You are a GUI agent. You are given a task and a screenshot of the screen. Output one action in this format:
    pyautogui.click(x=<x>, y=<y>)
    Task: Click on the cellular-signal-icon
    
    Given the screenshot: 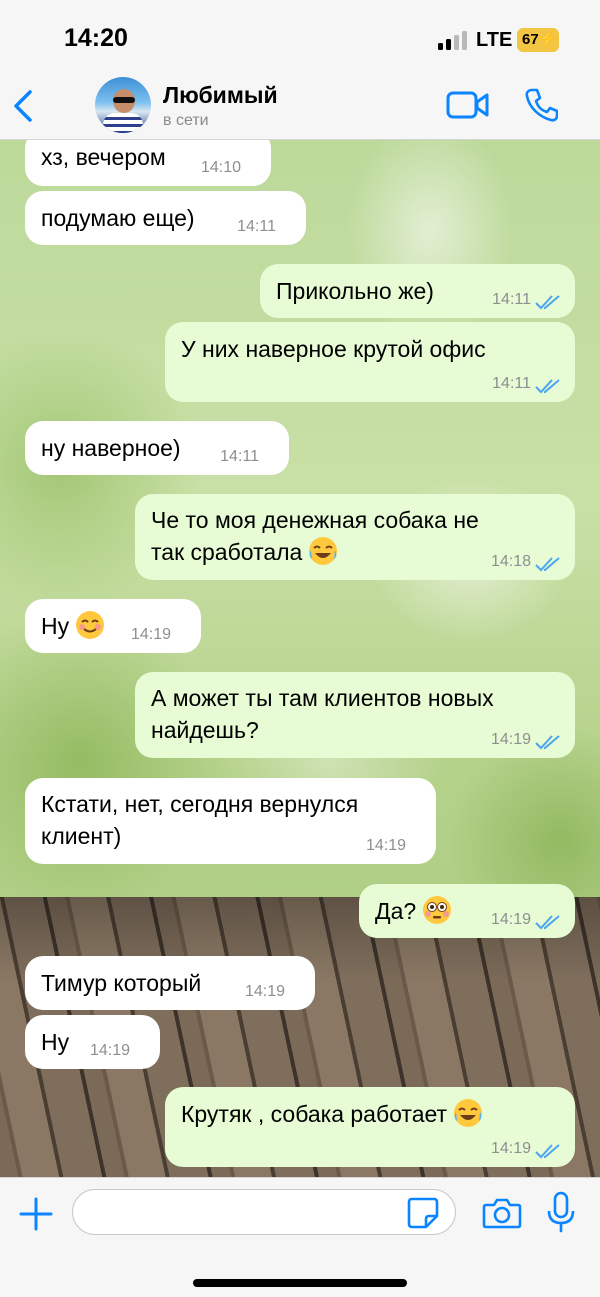 What is the action you would take?
    pyautogui.click(x=453, y=40)
    